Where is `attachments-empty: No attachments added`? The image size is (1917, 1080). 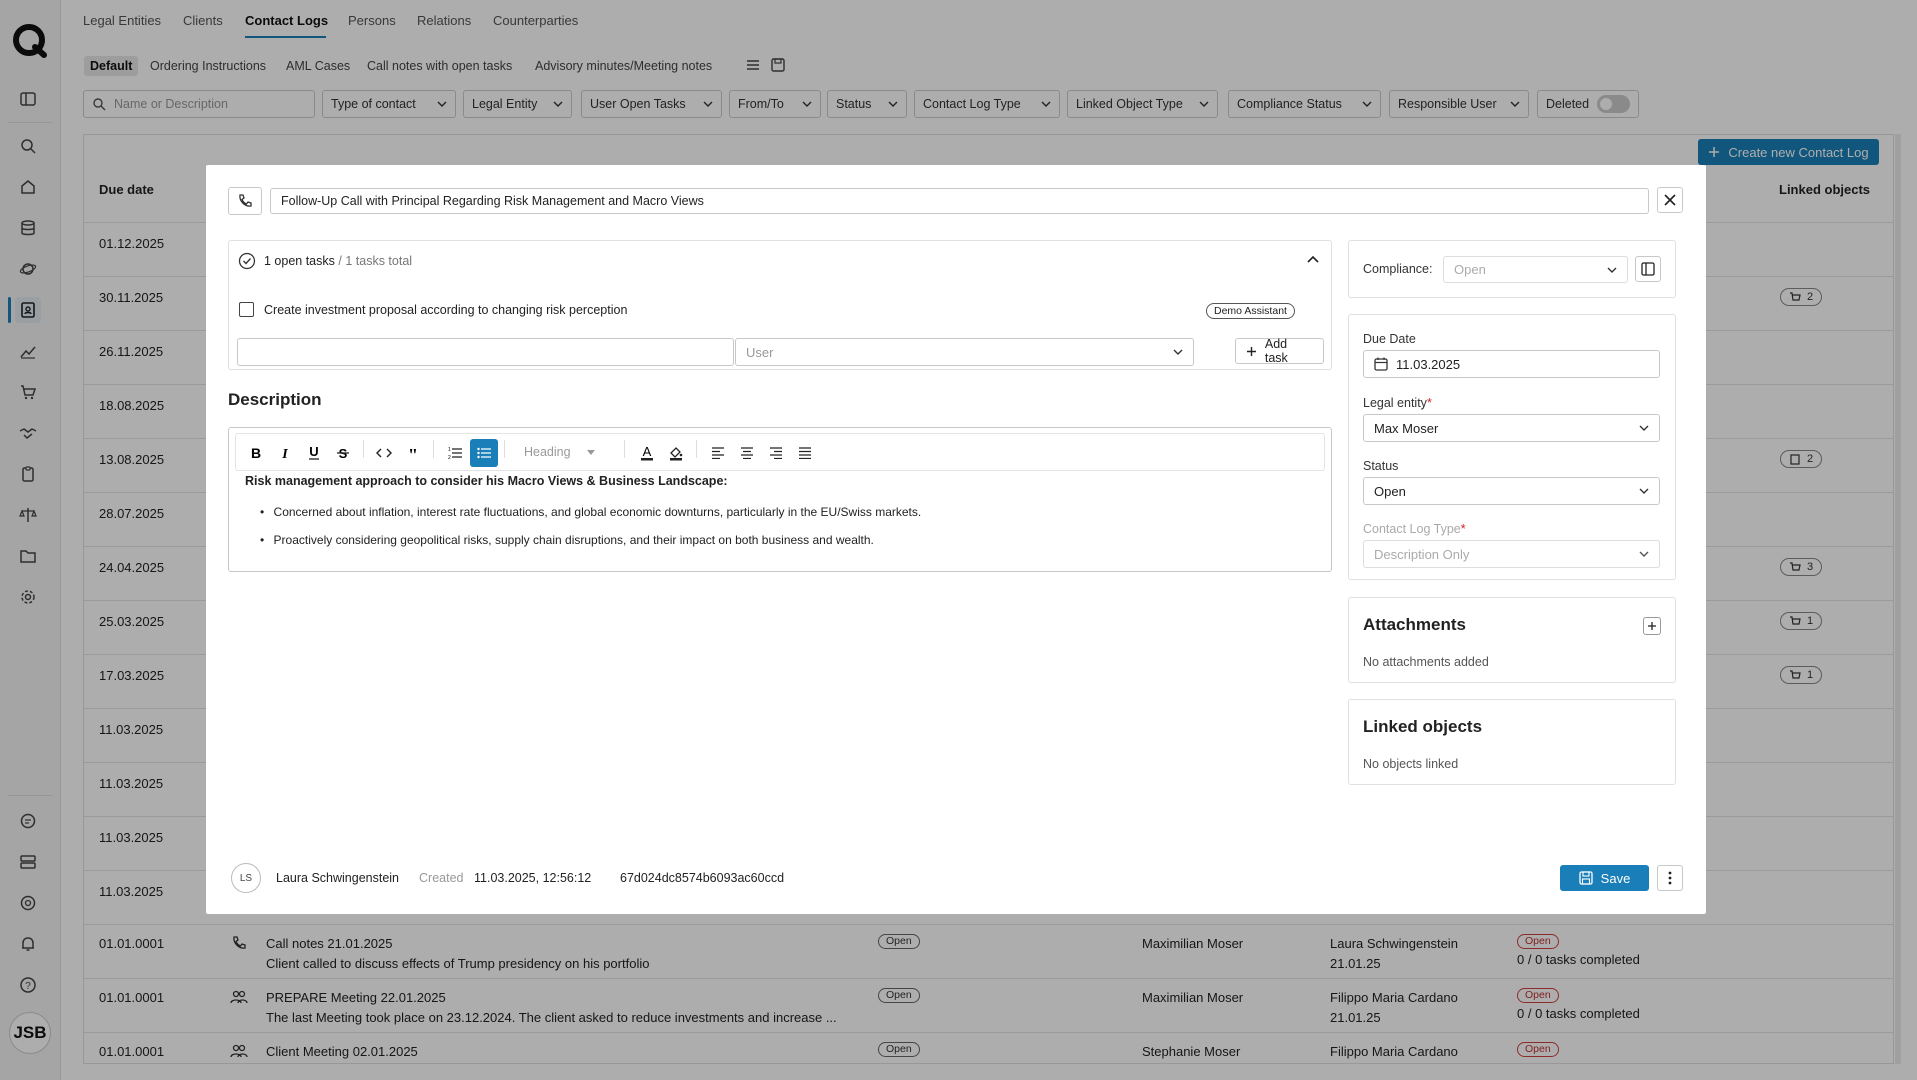 attachments-empty: No attachments added is located at coordinates (1426, 662).